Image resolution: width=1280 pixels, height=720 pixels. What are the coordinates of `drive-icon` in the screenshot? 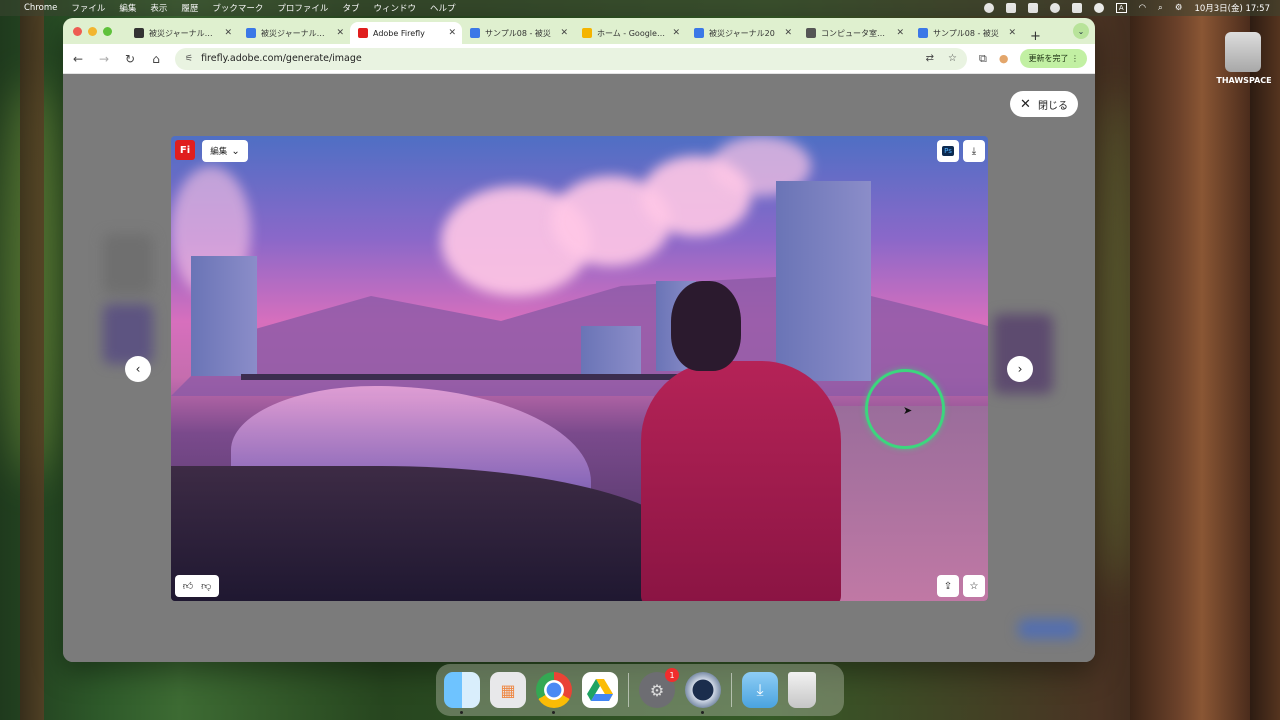 It's located at (1243, 52).